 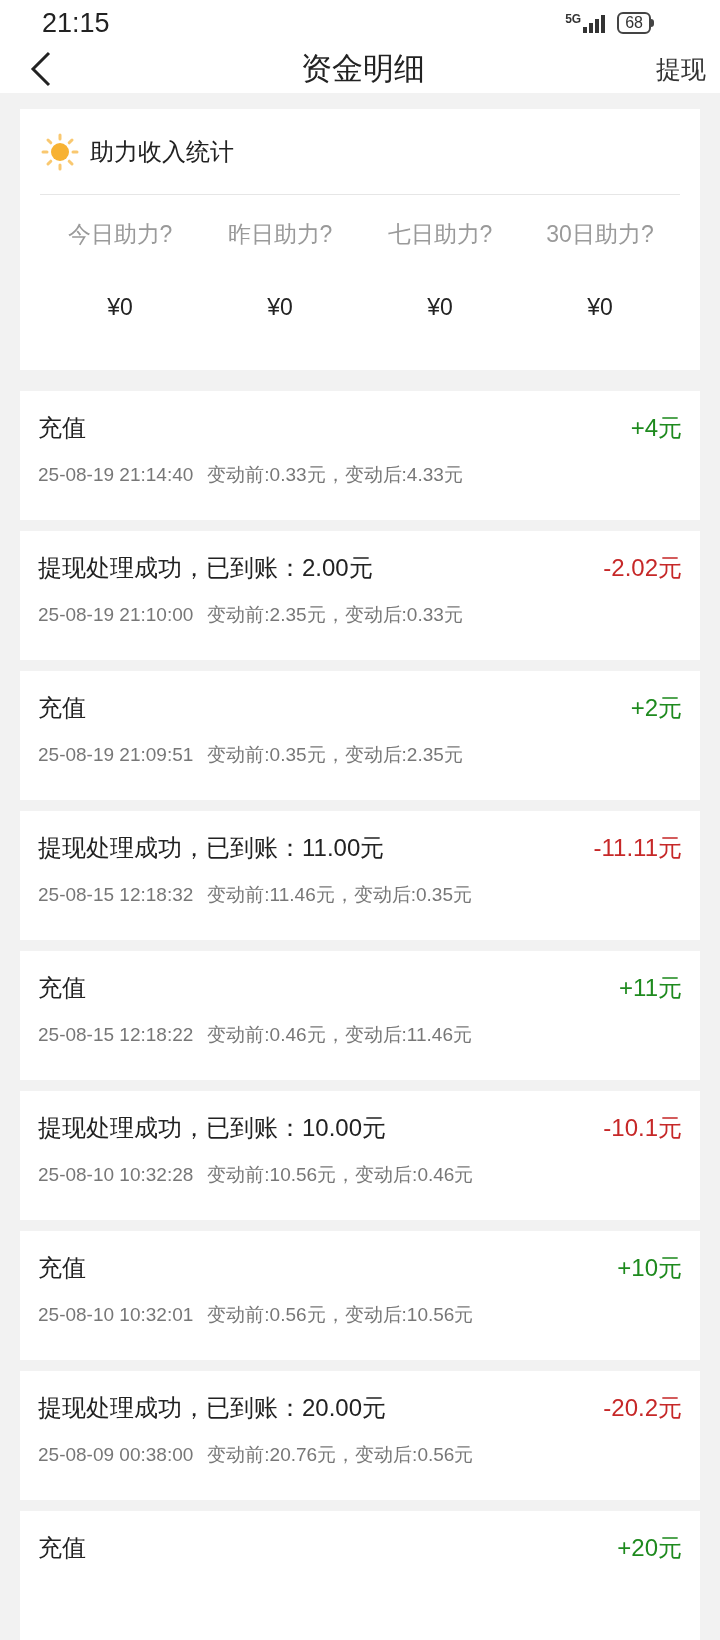 I want to click on record-amount: +20元, so click(x=649, y=1548).